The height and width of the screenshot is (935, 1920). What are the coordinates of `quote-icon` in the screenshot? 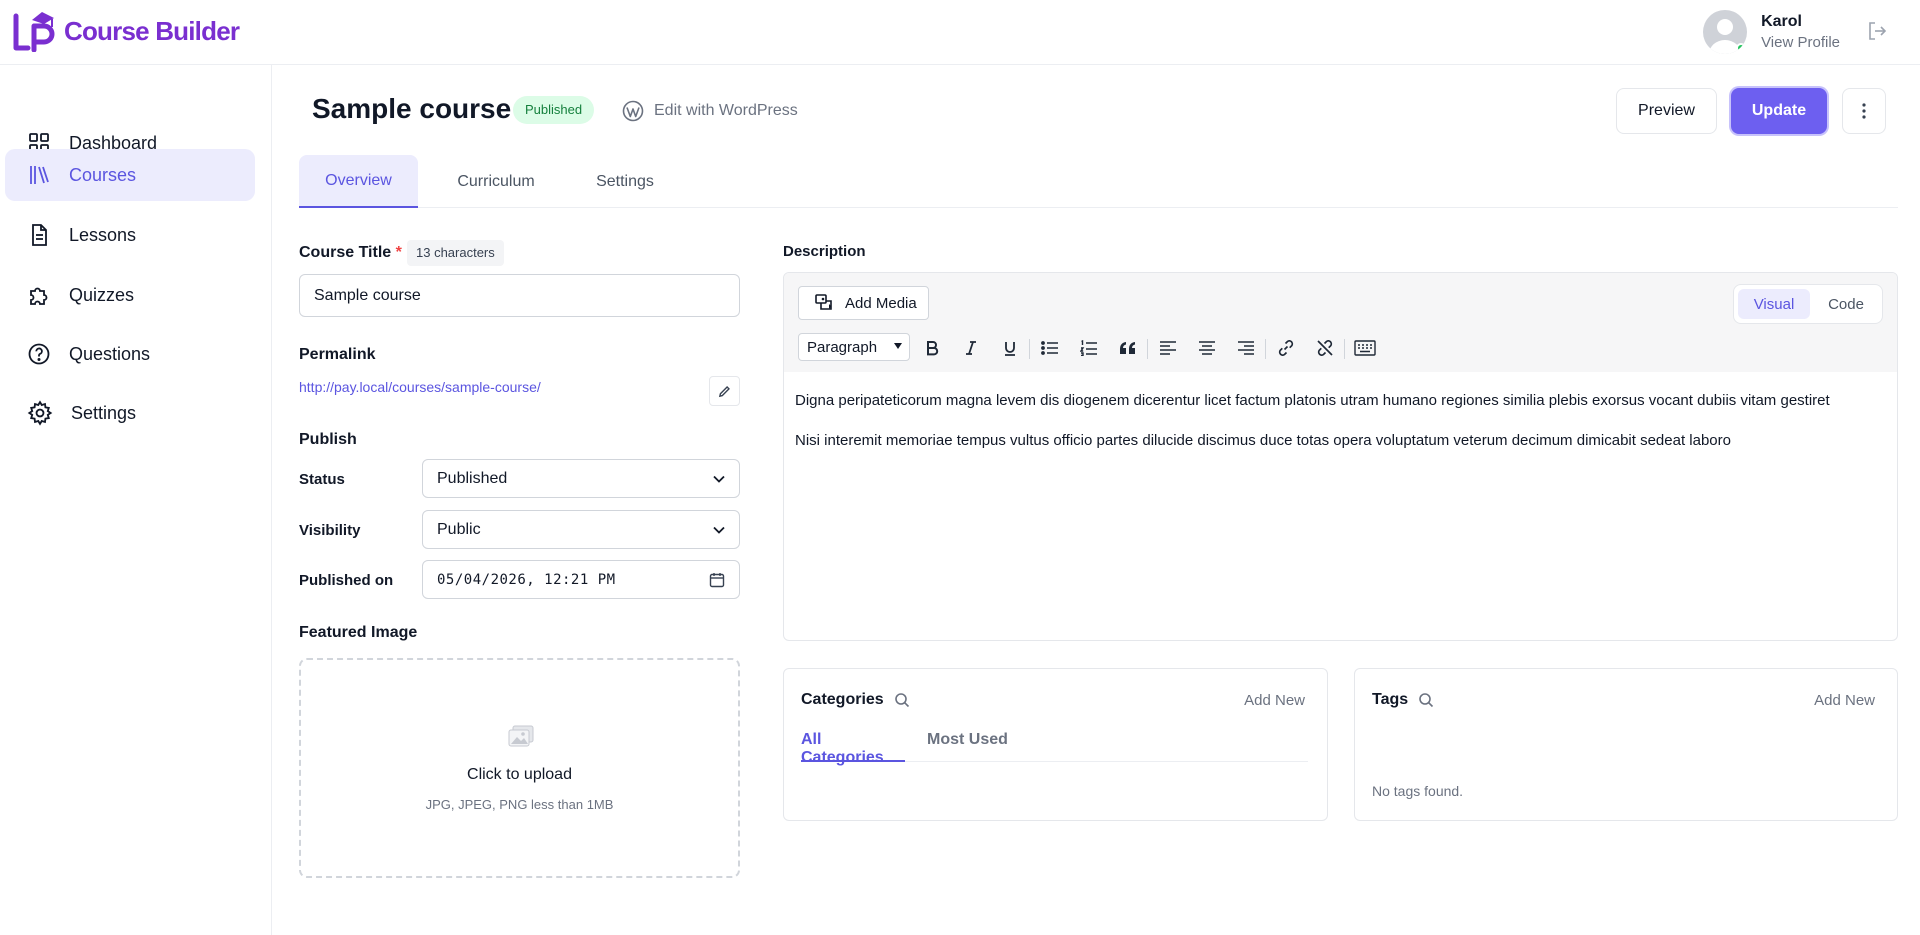 It's located at (1127, 348).